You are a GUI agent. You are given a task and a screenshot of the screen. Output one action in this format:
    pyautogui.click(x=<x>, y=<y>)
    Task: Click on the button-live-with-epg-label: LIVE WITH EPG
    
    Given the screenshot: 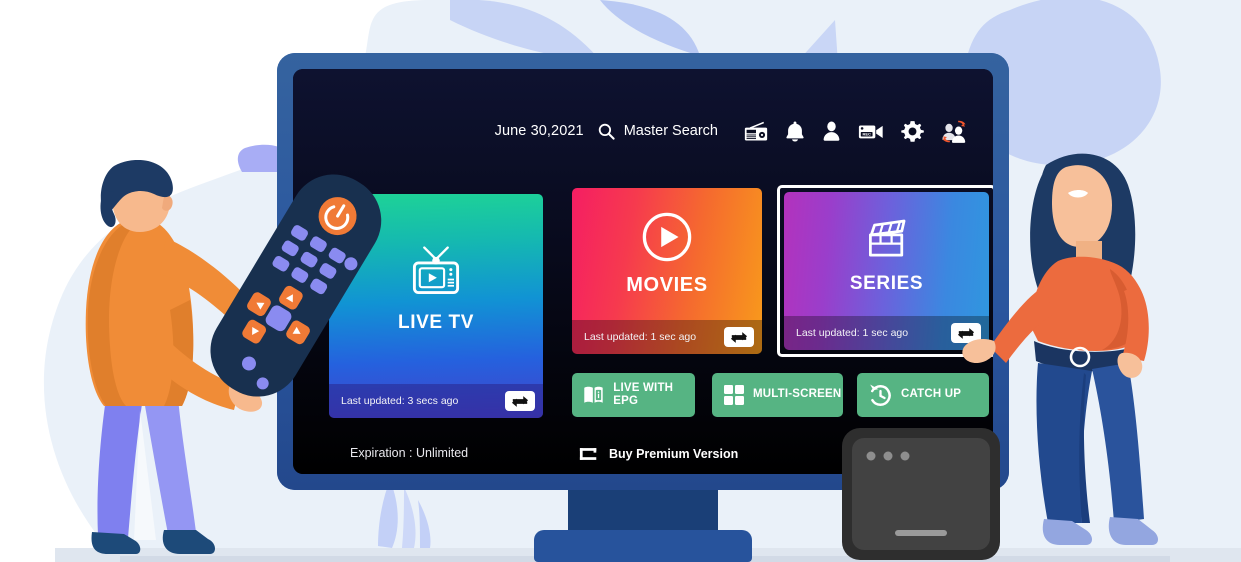 What is the action you would take?
    pyautogui.click(x=643, y=394)
    